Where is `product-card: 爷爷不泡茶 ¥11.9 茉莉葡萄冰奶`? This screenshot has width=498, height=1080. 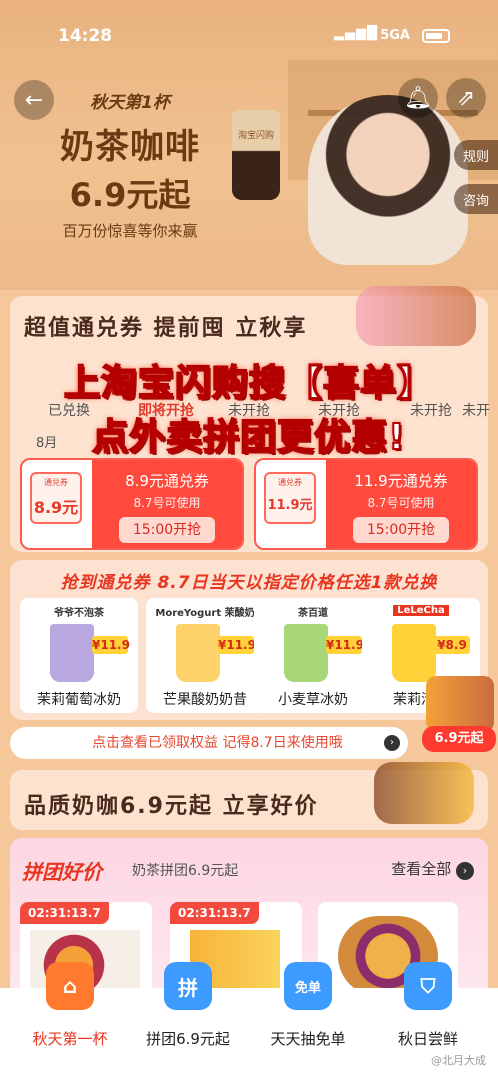
product-card: 爷爷不泡茶 ¥11.9 茉莉葡萄冰奶 is located at coordinates (79, 655).